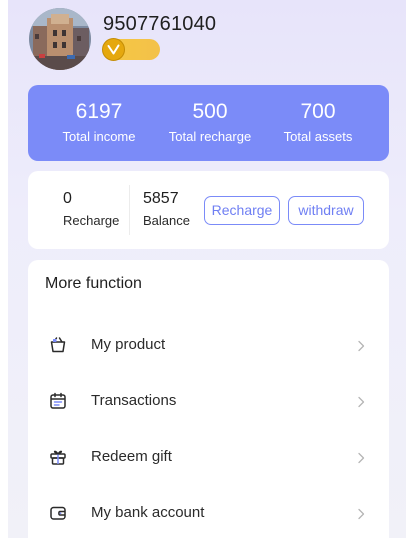 Image resolution: width=414 pixels, height=538 pixels. What do you see at coordinates (134, 400) in the screenshot?
I see `menu-item-label: Transactions` at bounding box center [134, 400].